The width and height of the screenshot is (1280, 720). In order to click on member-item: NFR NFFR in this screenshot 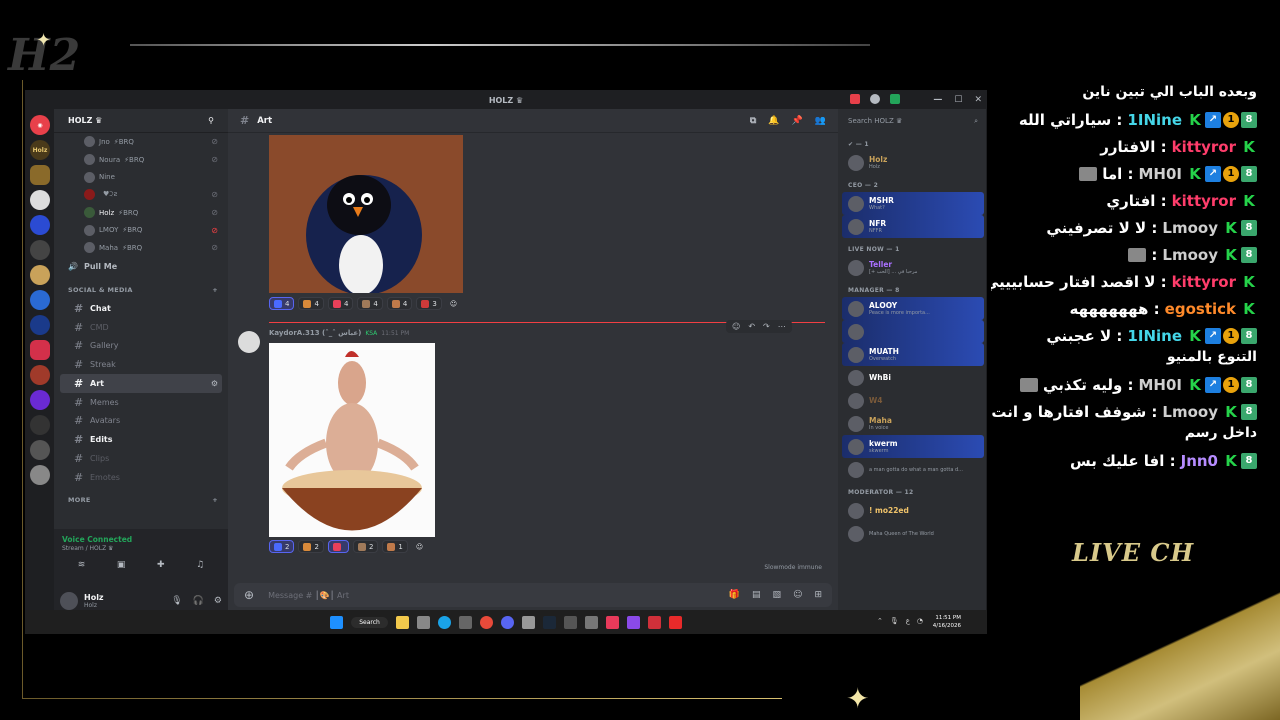, I will do `click(913, 226)`.